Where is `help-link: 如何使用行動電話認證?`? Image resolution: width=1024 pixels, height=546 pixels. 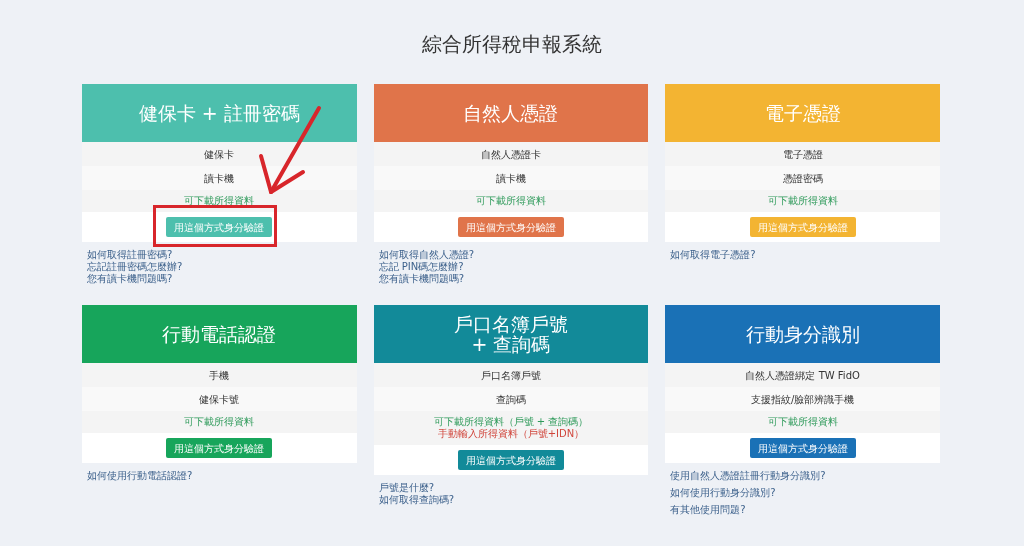
help-link: 如何使用行動電話認證? is located at coordinates (140, 476).